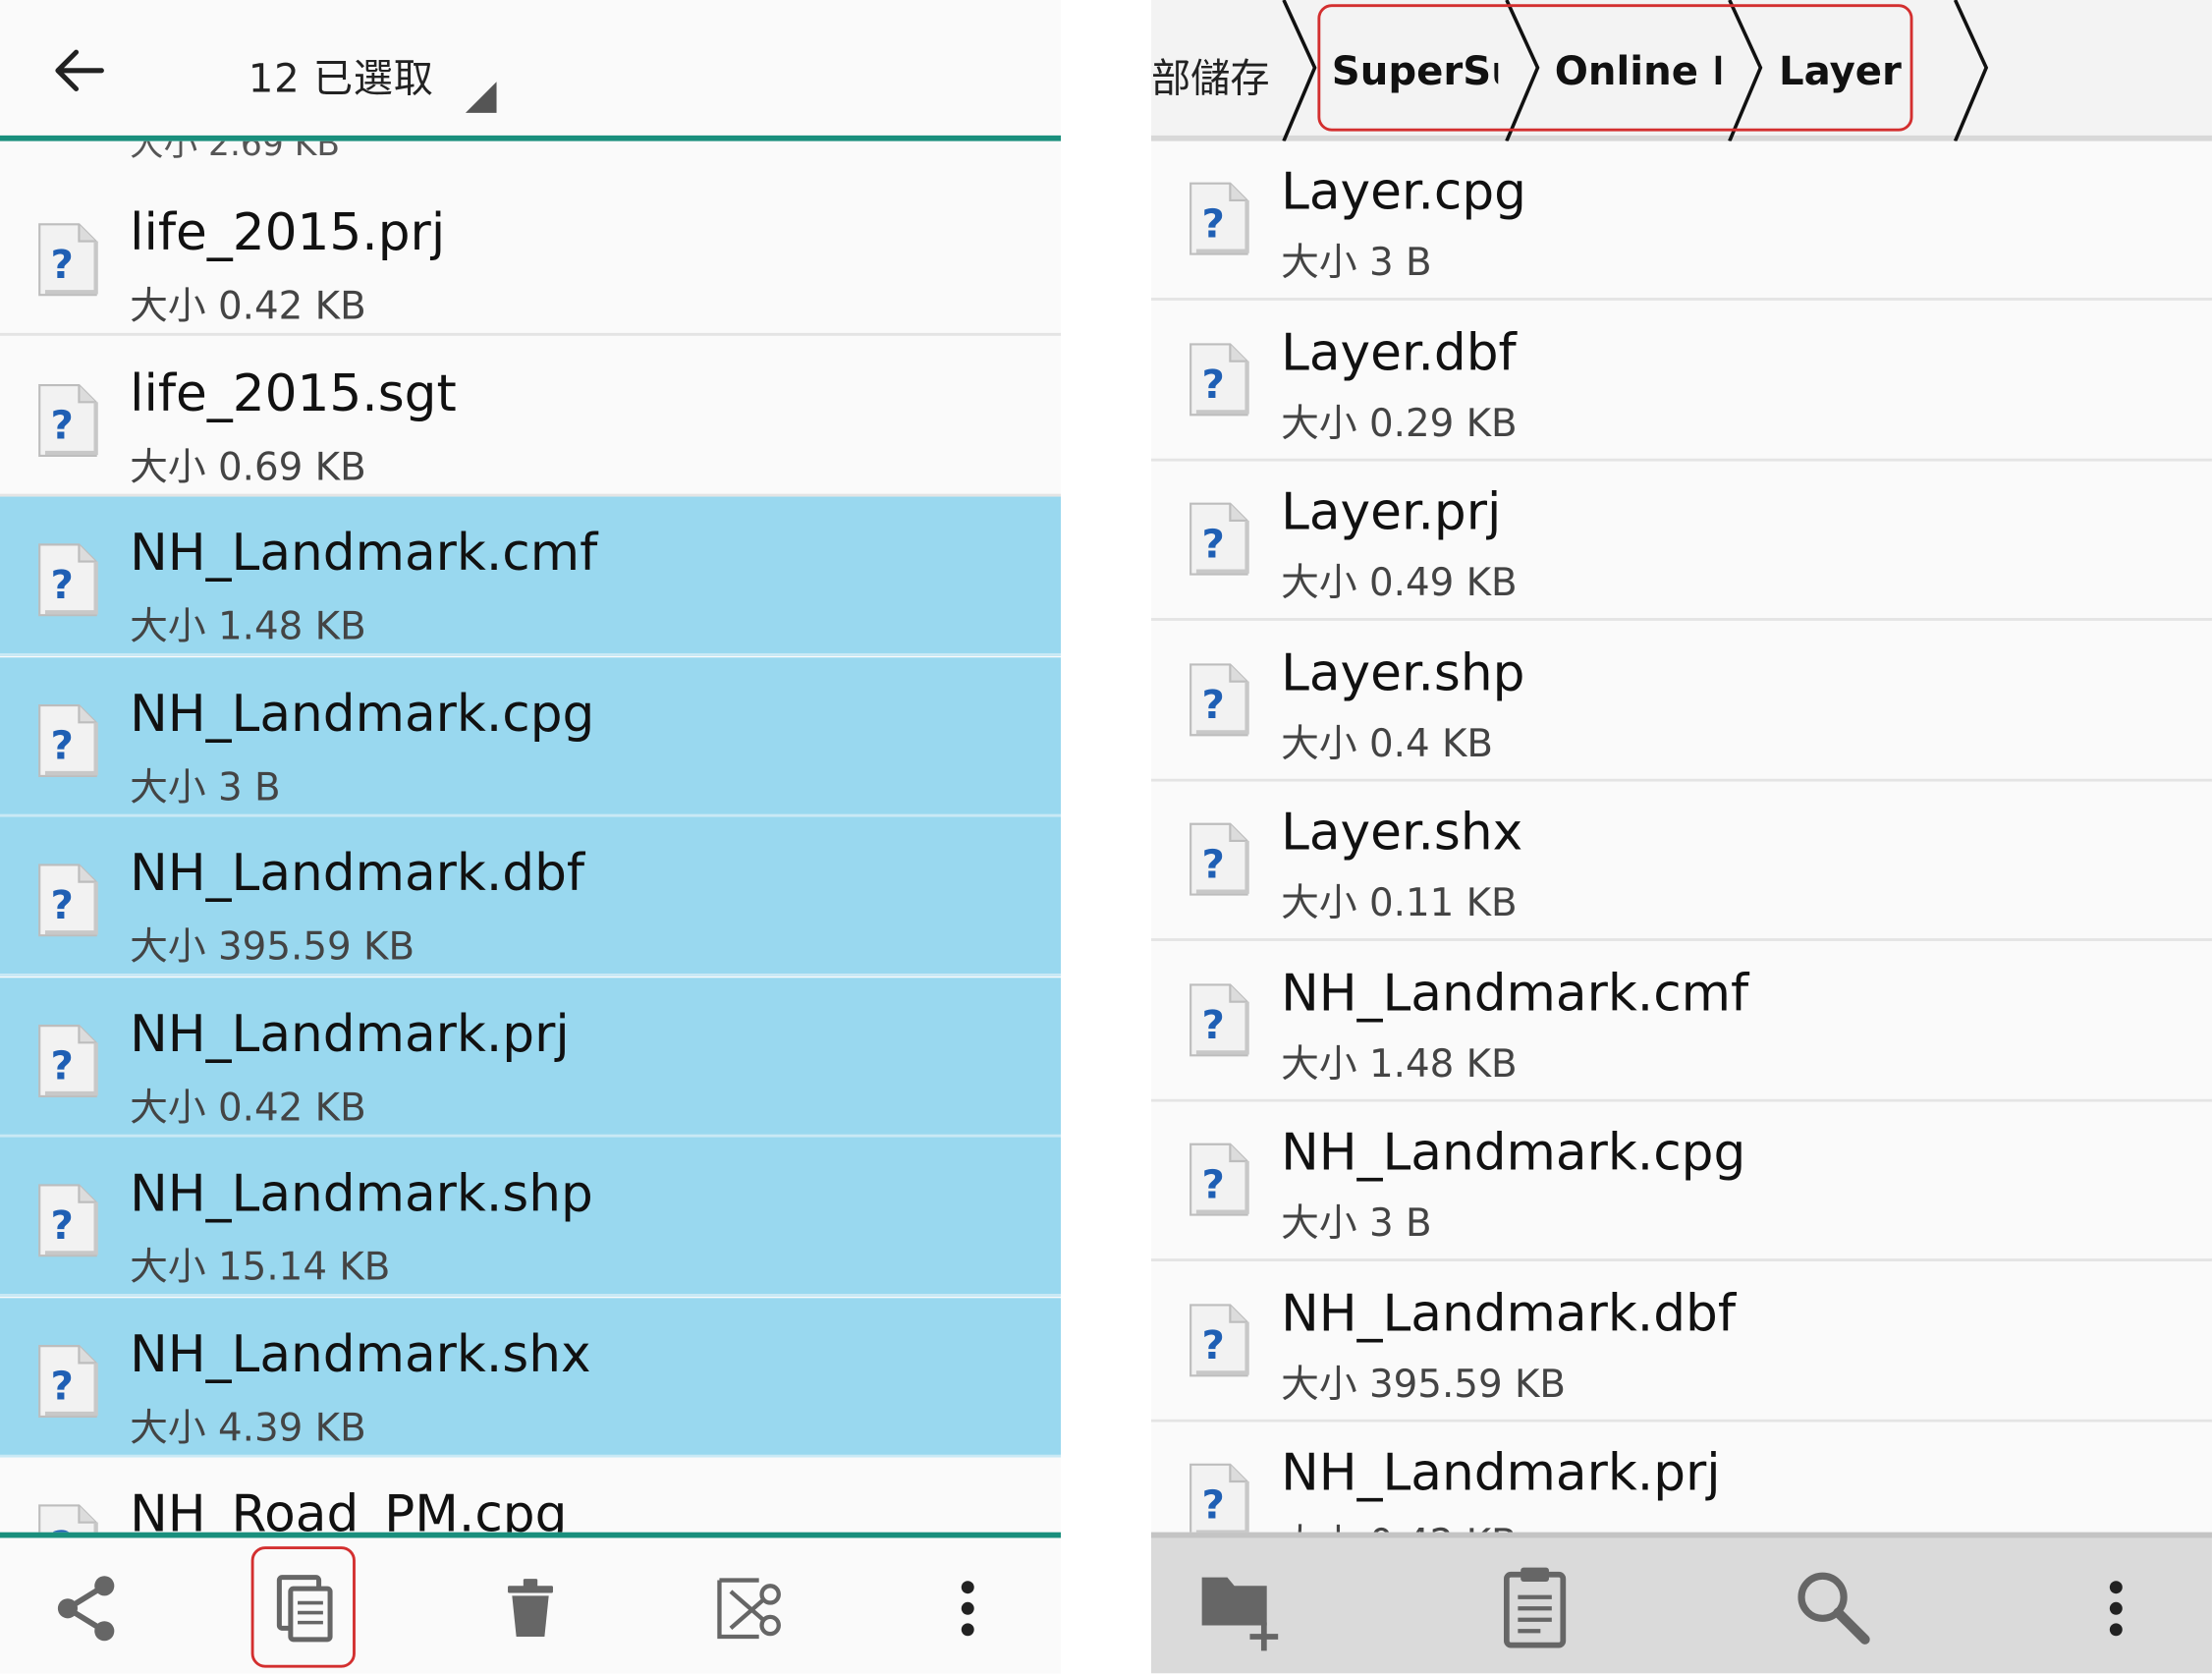 The image size is (2212, 1674). I want to click on file-name: NH_Landmark.cmf, so click(1515, 993).